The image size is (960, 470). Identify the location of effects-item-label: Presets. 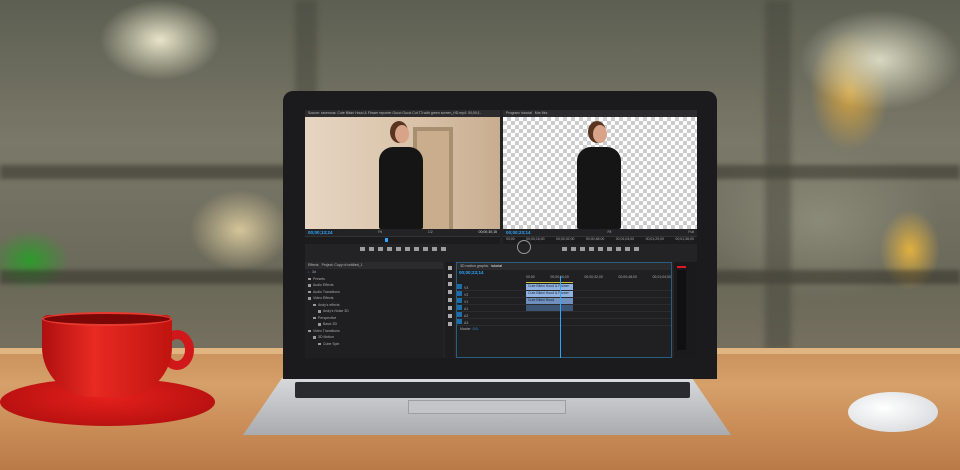
(319, 278).